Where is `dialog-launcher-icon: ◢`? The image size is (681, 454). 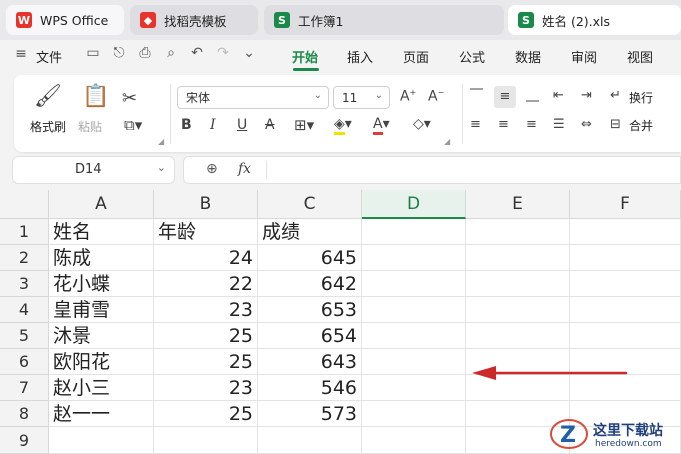 dialog-launcher-icon: ◢ is located at coordinates (447, 141).